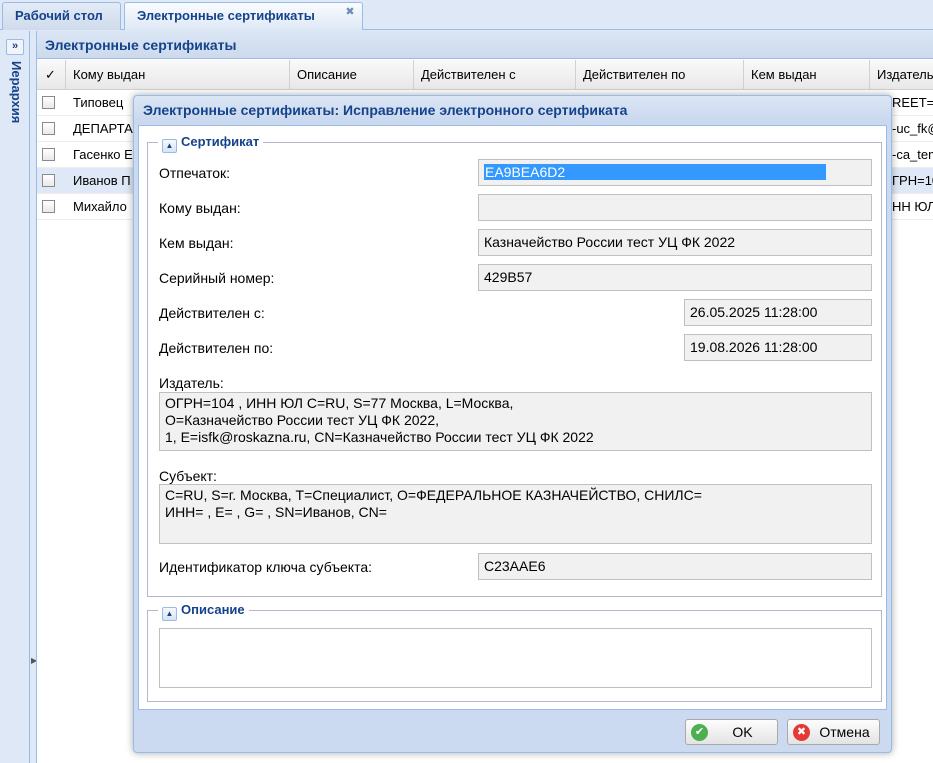  What do you see at coordinates (696, 172) in the screenshot?
I see `thumbprint-selection` at bounding box center [696, 172].